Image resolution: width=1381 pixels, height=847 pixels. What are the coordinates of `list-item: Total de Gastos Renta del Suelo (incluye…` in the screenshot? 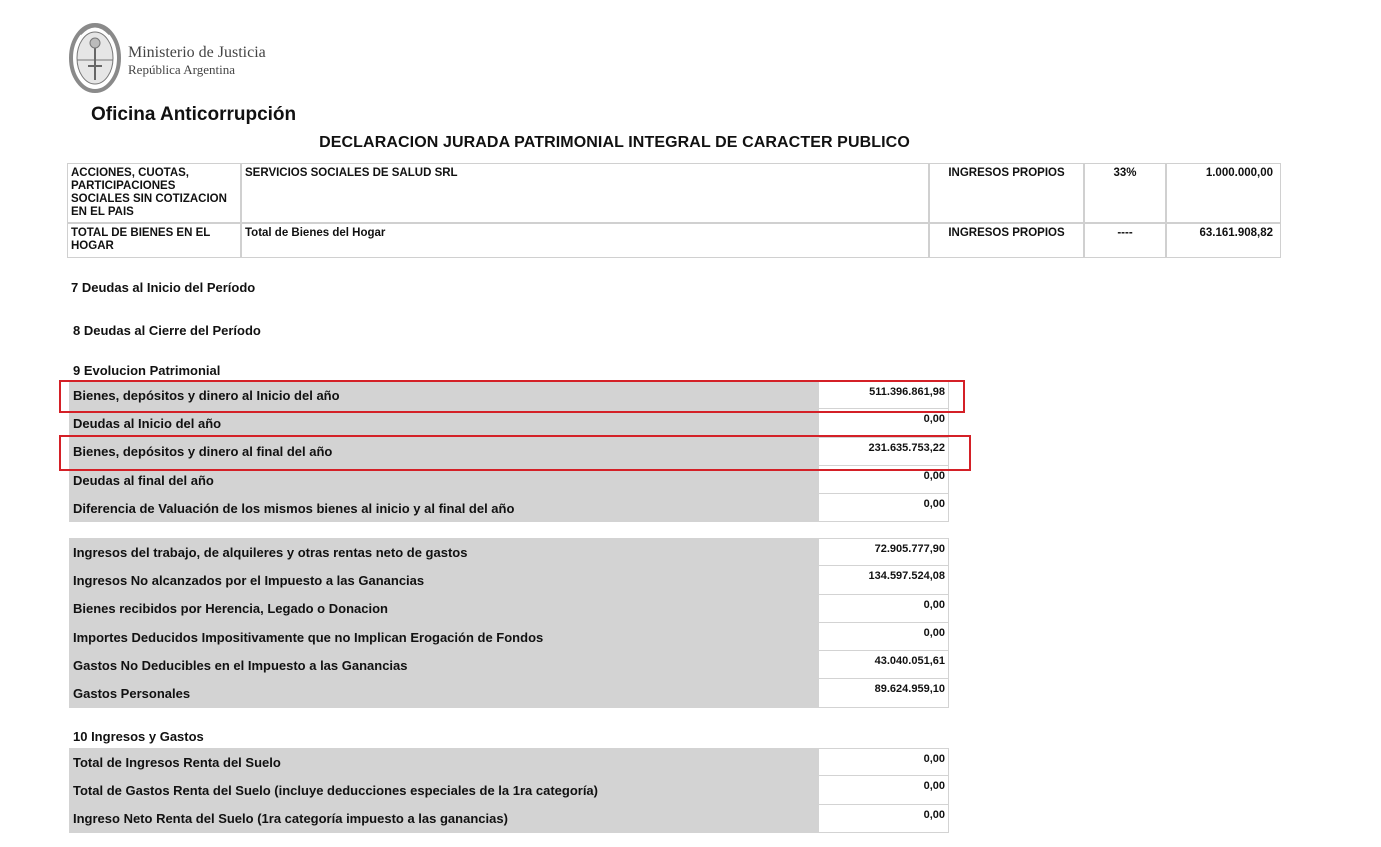 It's located at (509, 790).